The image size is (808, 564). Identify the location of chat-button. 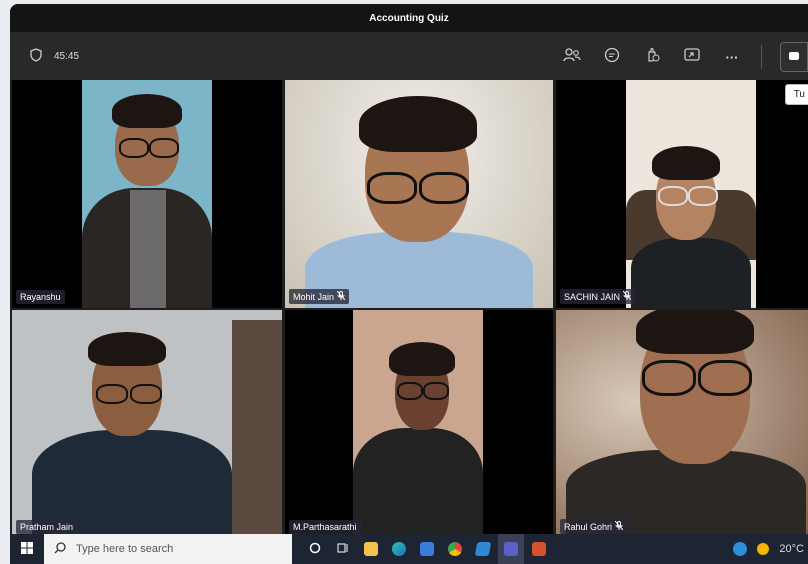
(612, 57).